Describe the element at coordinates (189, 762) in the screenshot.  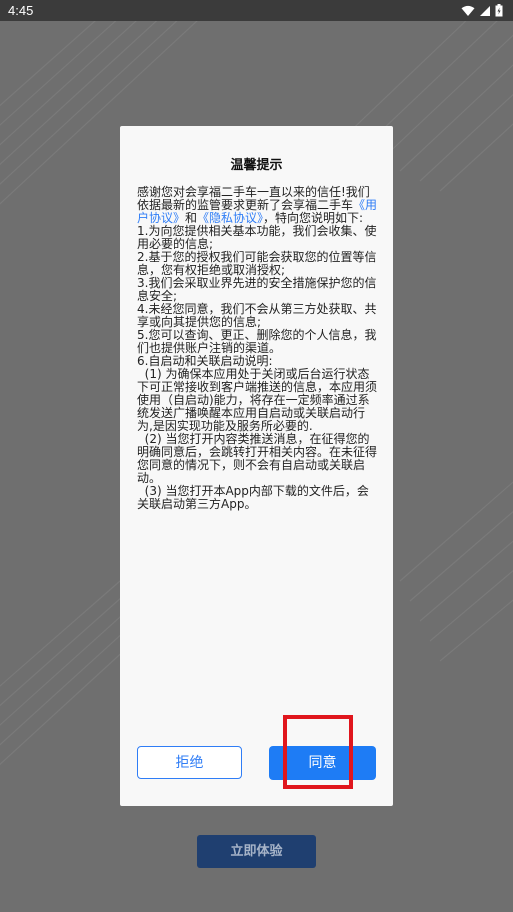
I see `reject-button: 拒绝` at that location.